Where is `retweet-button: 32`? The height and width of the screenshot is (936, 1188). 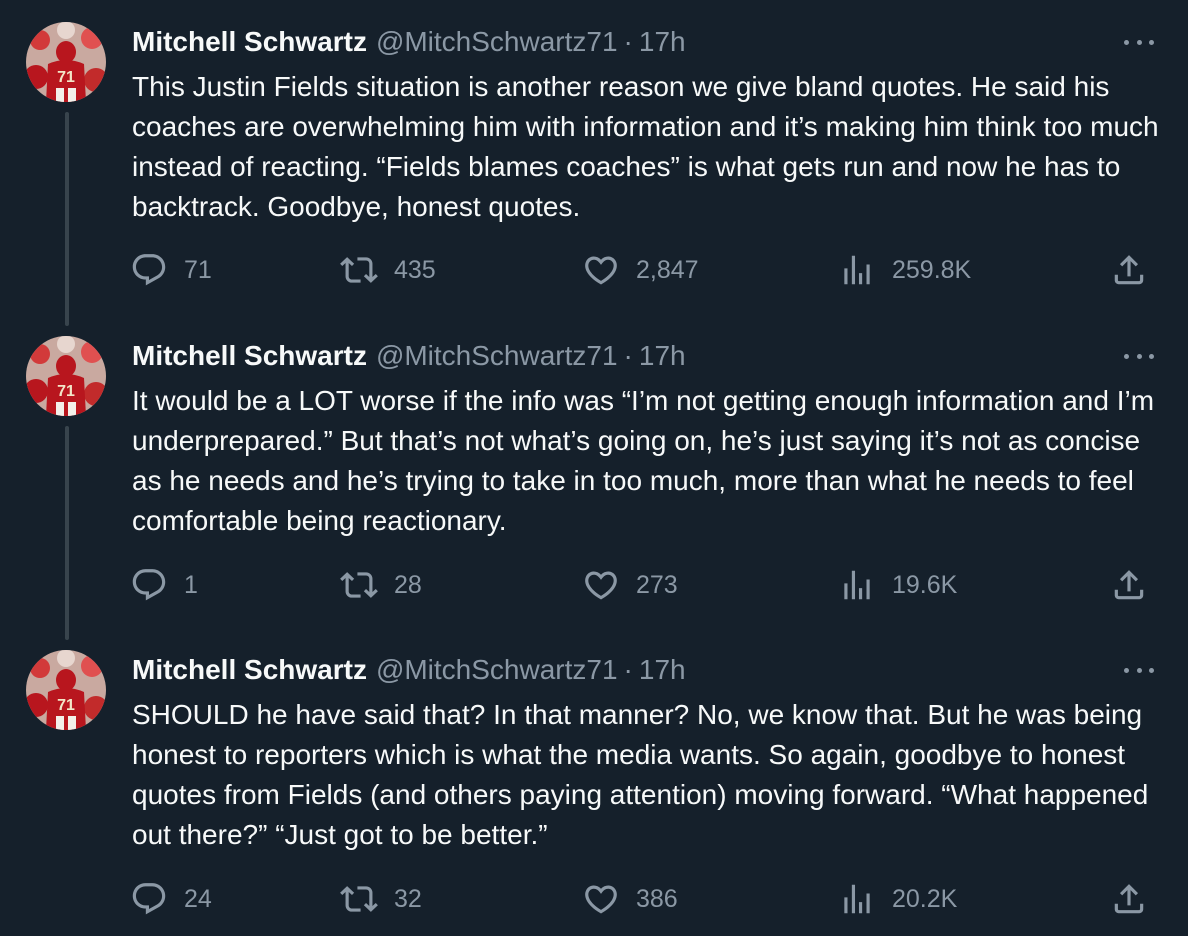
retweet-button: 32 is located at coordinates (381, 899).